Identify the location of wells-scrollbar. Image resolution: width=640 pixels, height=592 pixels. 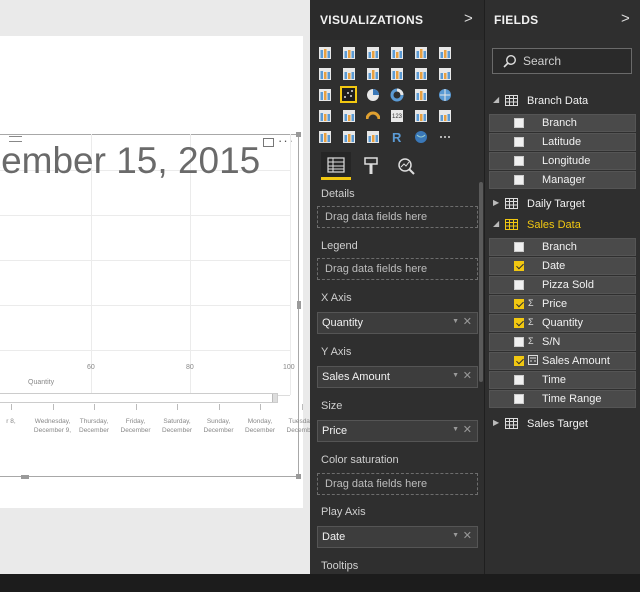
(481, 282).